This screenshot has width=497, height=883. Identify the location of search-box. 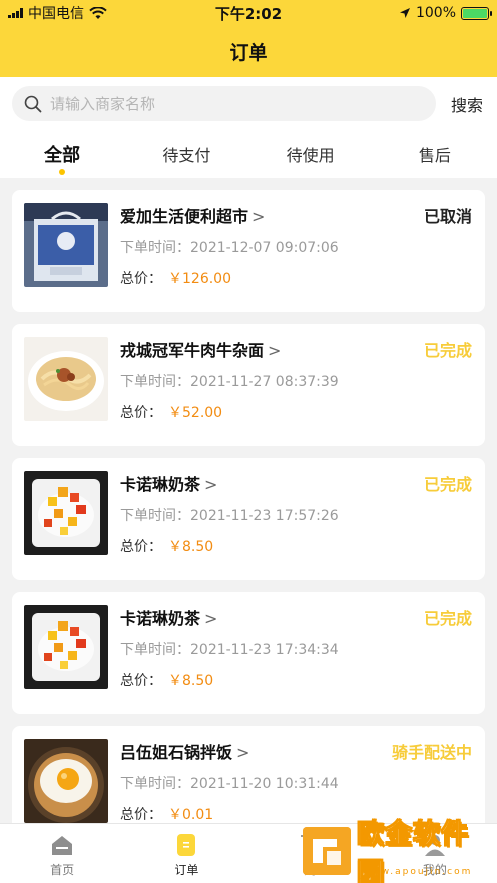
(224, 103).